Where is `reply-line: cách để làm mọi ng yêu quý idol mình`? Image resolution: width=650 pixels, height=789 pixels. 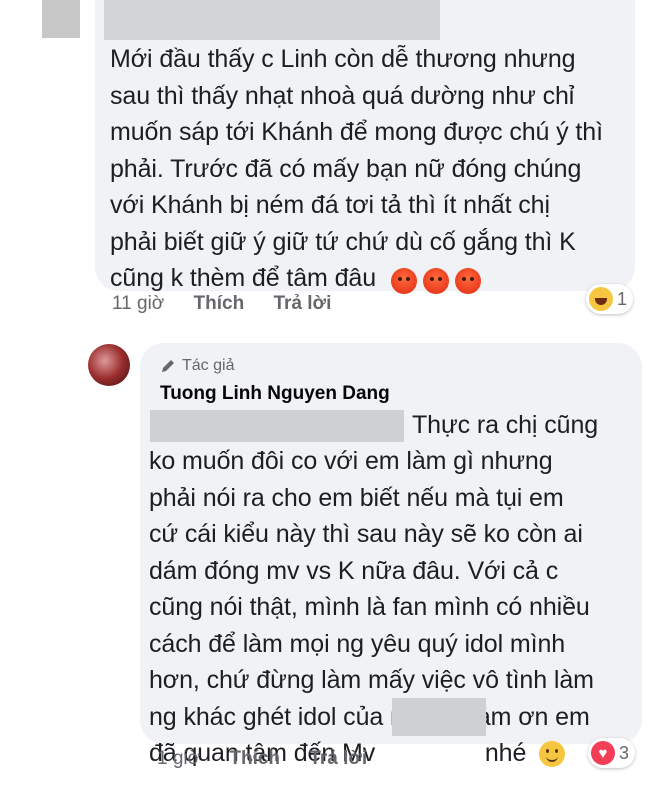 reply-line: cách để làm mọi ng yêu quý idol mình is located at coordinates (357, 643).